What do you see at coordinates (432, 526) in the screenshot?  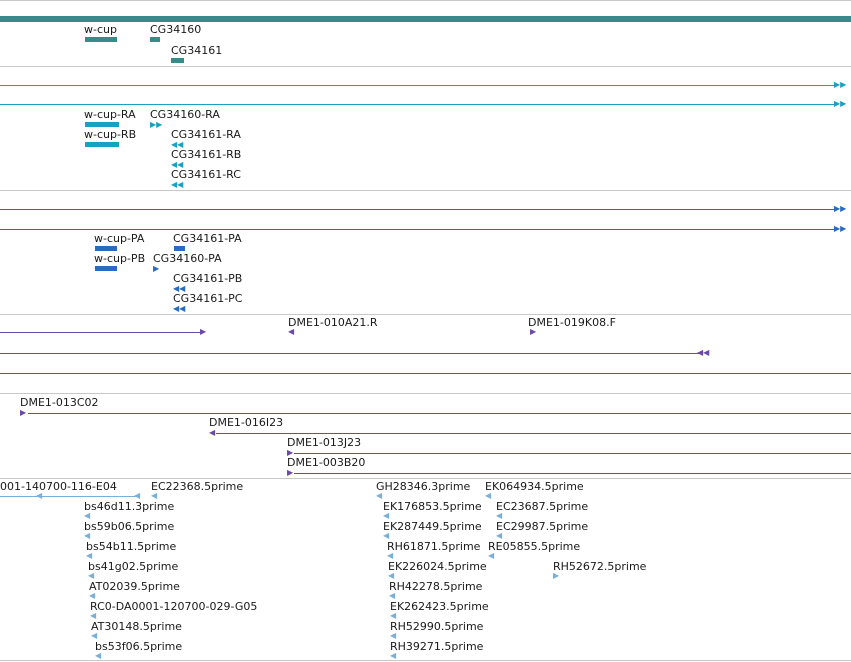 I see `est-label: EK287449.5prime` at bounding box center [432, 526].